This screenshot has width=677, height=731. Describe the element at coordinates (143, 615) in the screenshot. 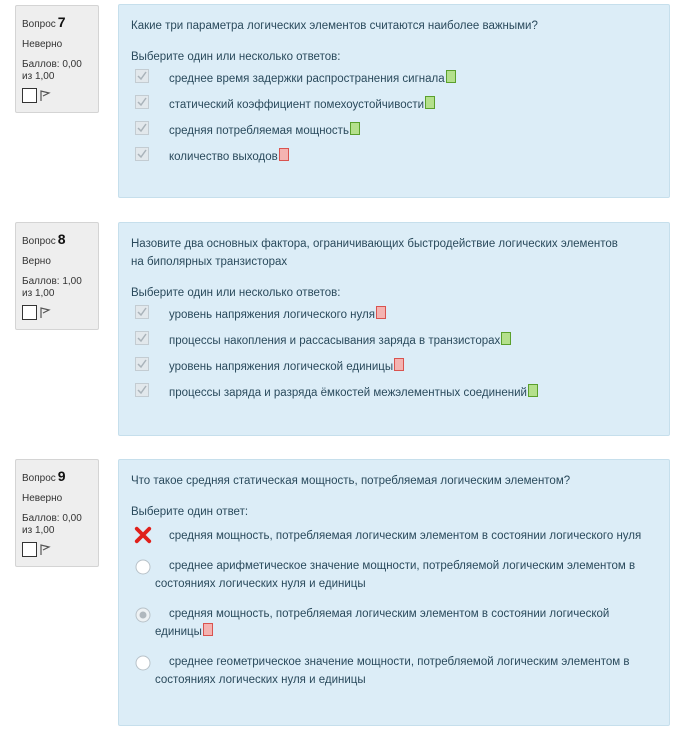

I see `radio-selected-icon` at that location.